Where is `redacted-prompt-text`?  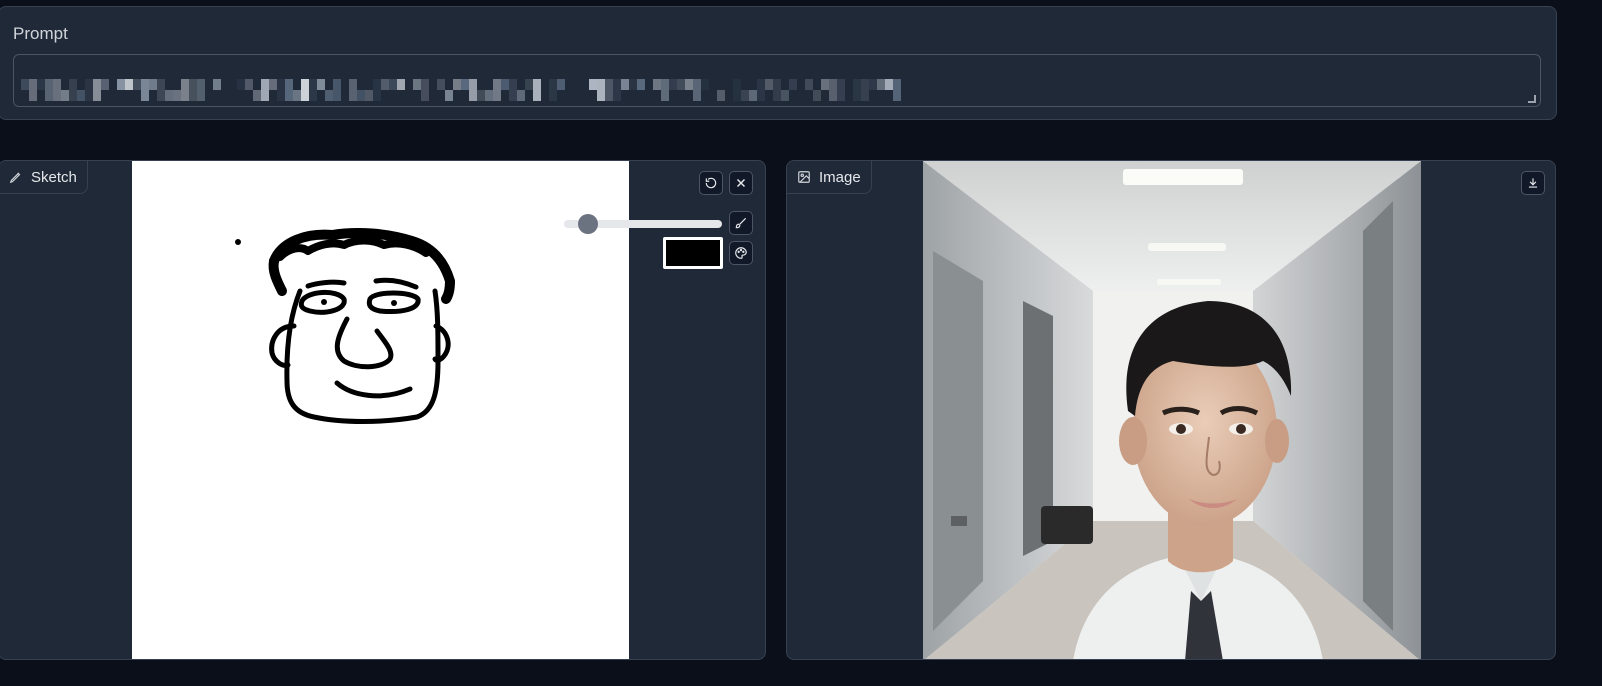
redacted-prompt-text is located at coordinates (471, 90).